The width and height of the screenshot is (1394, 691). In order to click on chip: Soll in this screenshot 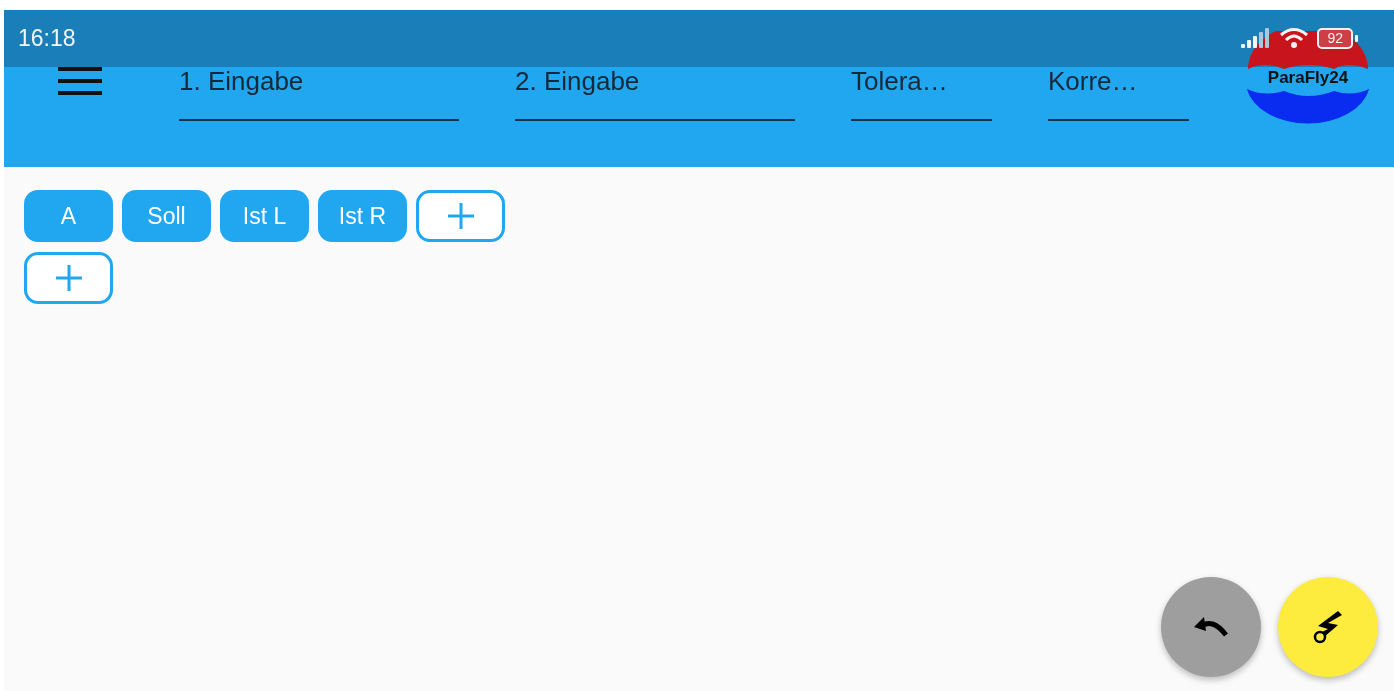, I will do `click(166, 216)`.